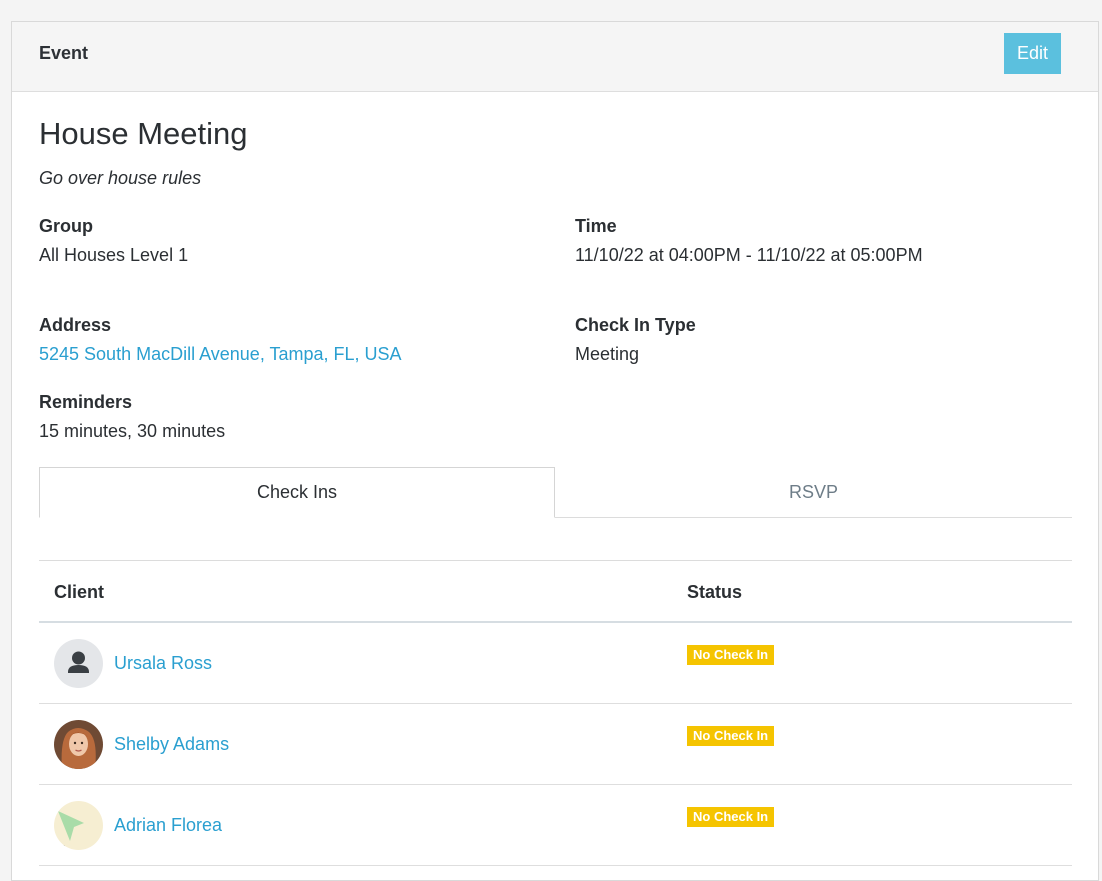 The image size is (1102, 881). Describe the element at coordinates (297, 492) in the screenshot. I see `tab-check-ins: Check Ins` at that location.